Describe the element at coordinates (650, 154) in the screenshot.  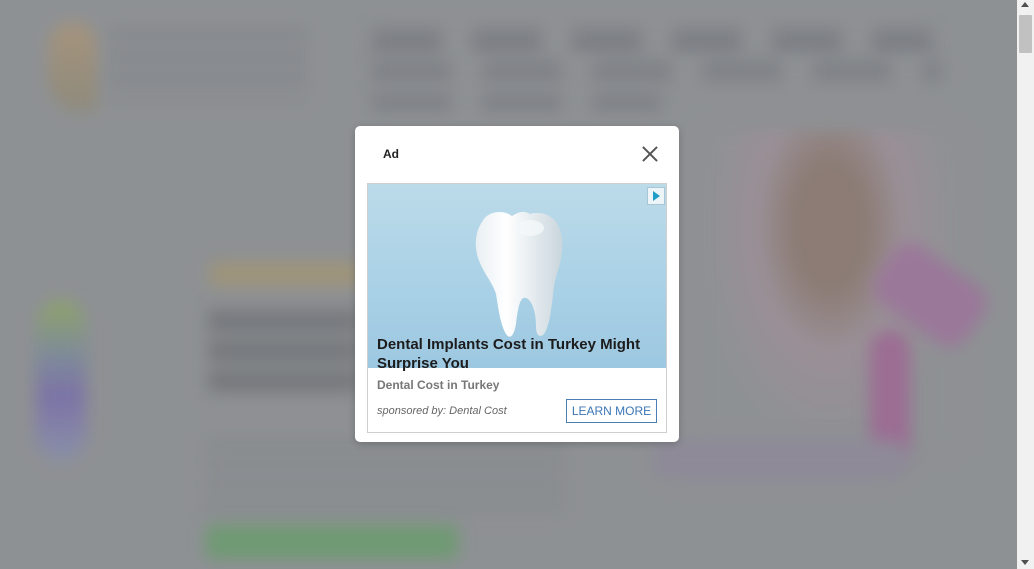
I see `close-icon` at that location.